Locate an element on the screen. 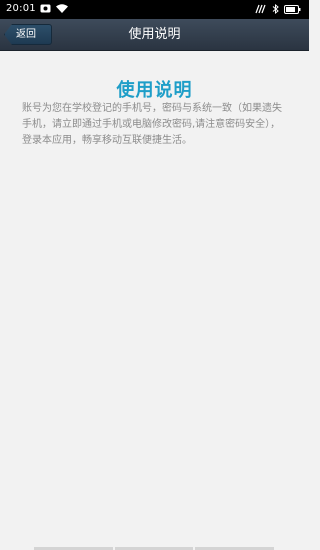  notification-icon is located at coordinates (45, 8).